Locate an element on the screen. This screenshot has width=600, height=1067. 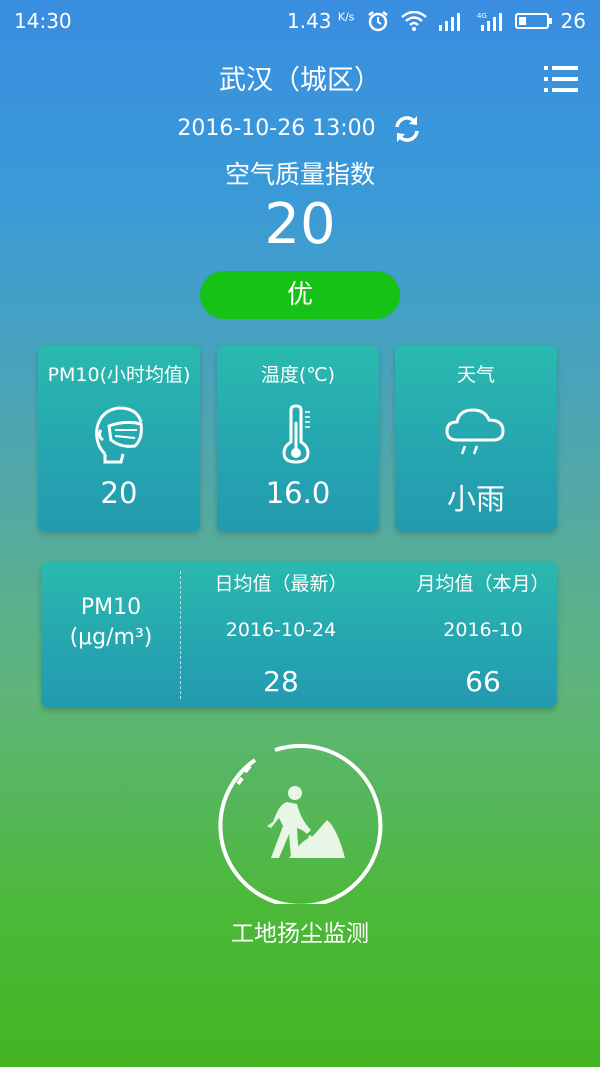
pm10-hourly-card: PM10(小时均值) 20 is located at coordinates (119, 438).